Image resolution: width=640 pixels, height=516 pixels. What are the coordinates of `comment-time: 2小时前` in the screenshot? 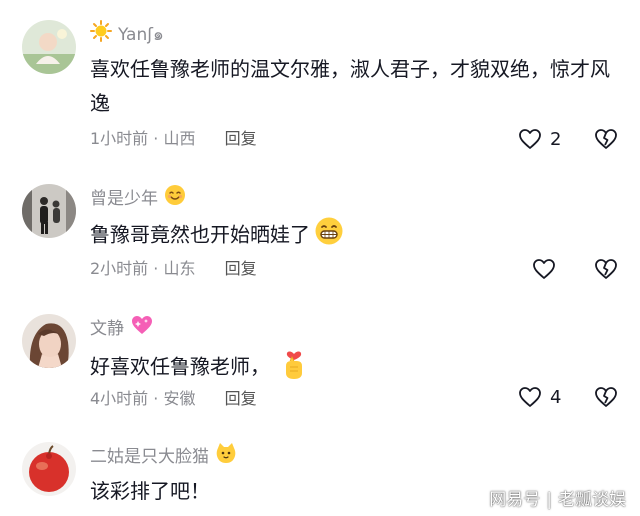 It's located at (119, 268).